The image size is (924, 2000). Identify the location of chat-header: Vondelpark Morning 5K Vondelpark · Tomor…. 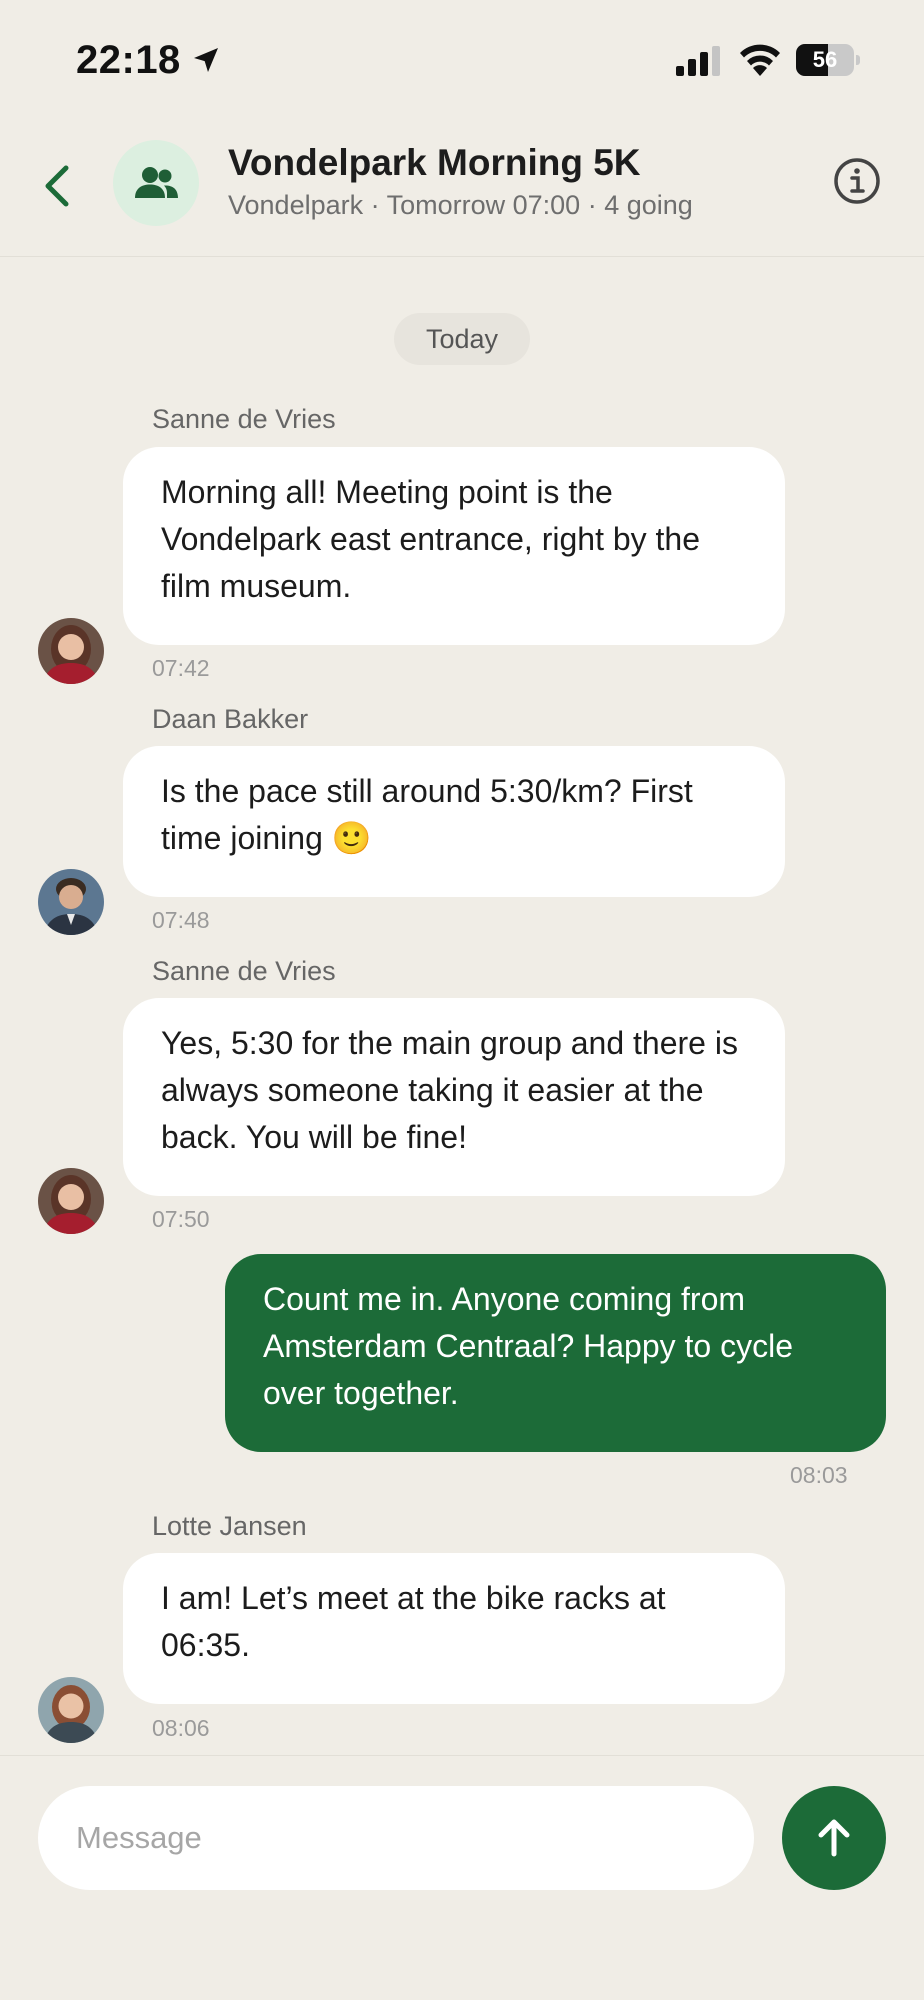
(462, 188).